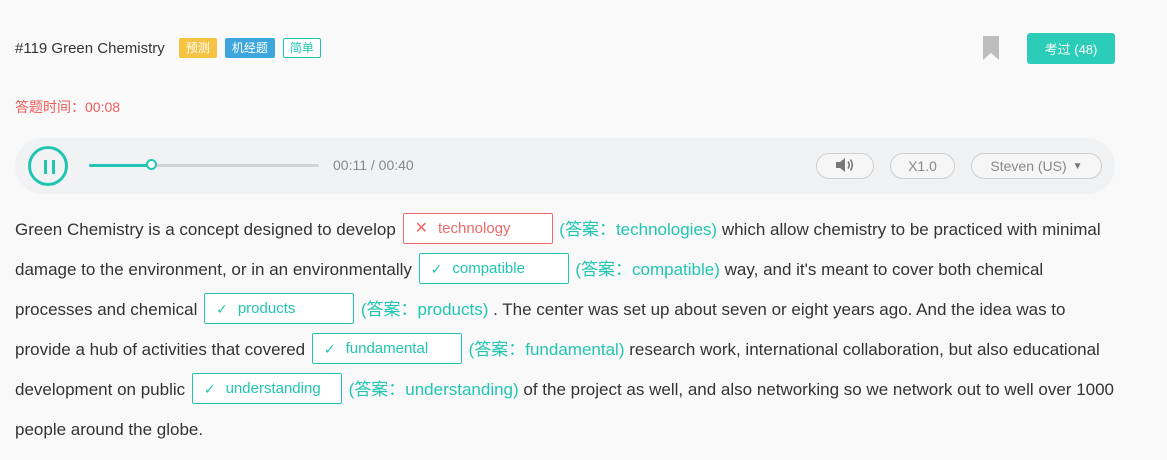 The height and width of the screenshot is (460, 1167). I want to click on blank-user-answer: understanding, so click(273, 388).